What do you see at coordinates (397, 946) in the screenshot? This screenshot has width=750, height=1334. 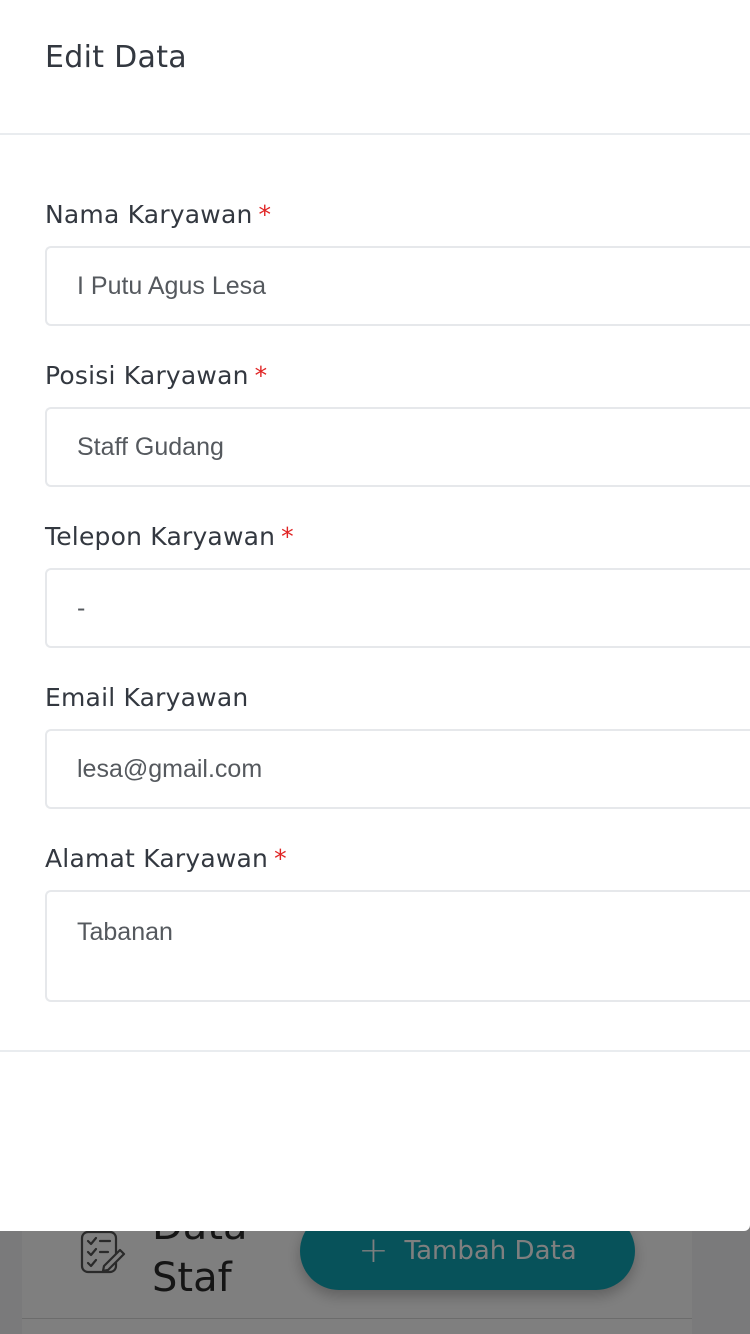 I see `alamat-karyawan-textarea: Tabanan` at bounding box center [397, 946].